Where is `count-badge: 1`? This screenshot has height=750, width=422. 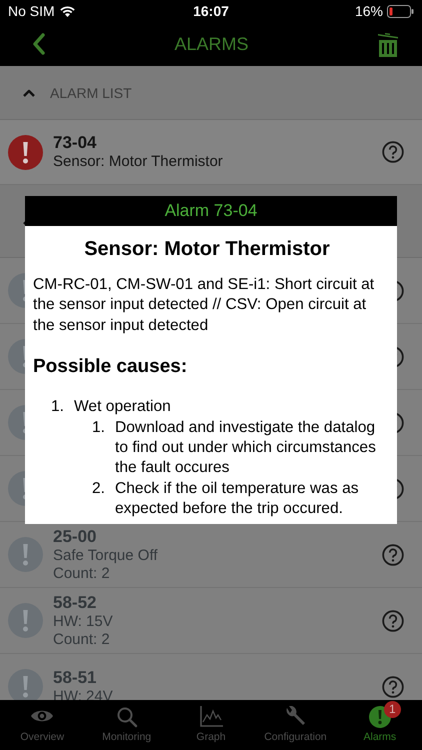 count-badge: 1 is located at coordinates (392, 709).